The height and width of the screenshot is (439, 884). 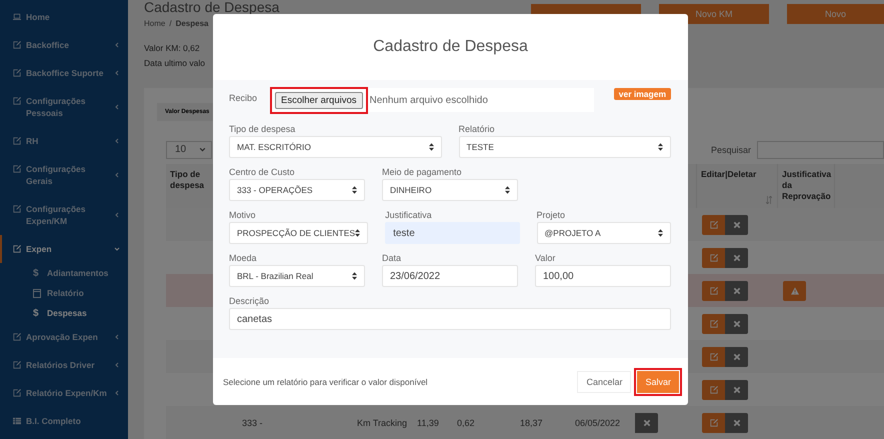 I want to click on table-cell: 18,37, so click(x=531, y=423).